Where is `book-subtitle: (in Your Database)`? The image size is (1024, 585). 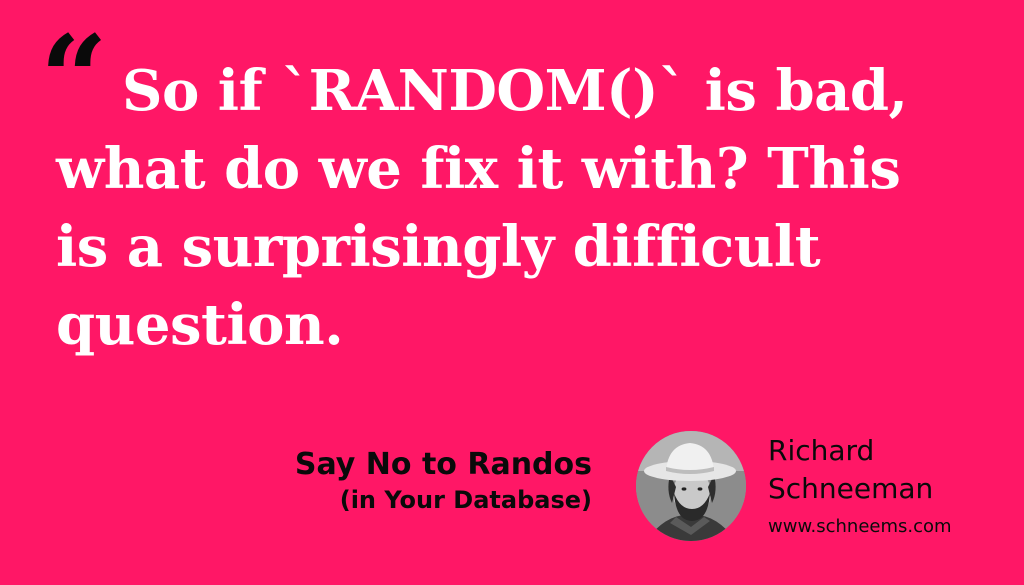 book-subtitle: (in Your Database) is located at coordinates (465, 500).